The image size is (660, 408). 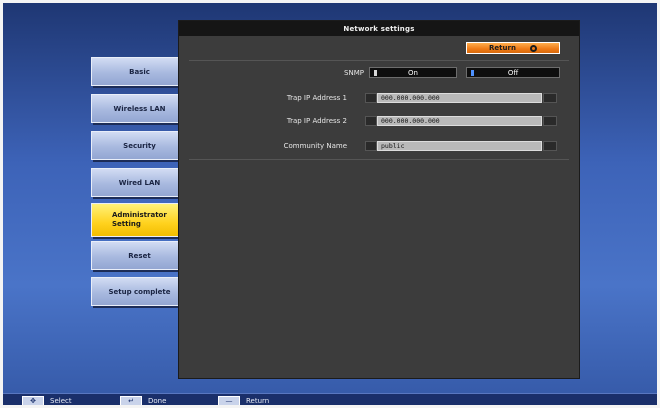 I want to click on snmp-on-toggle: On, so click(x=413, y=72).